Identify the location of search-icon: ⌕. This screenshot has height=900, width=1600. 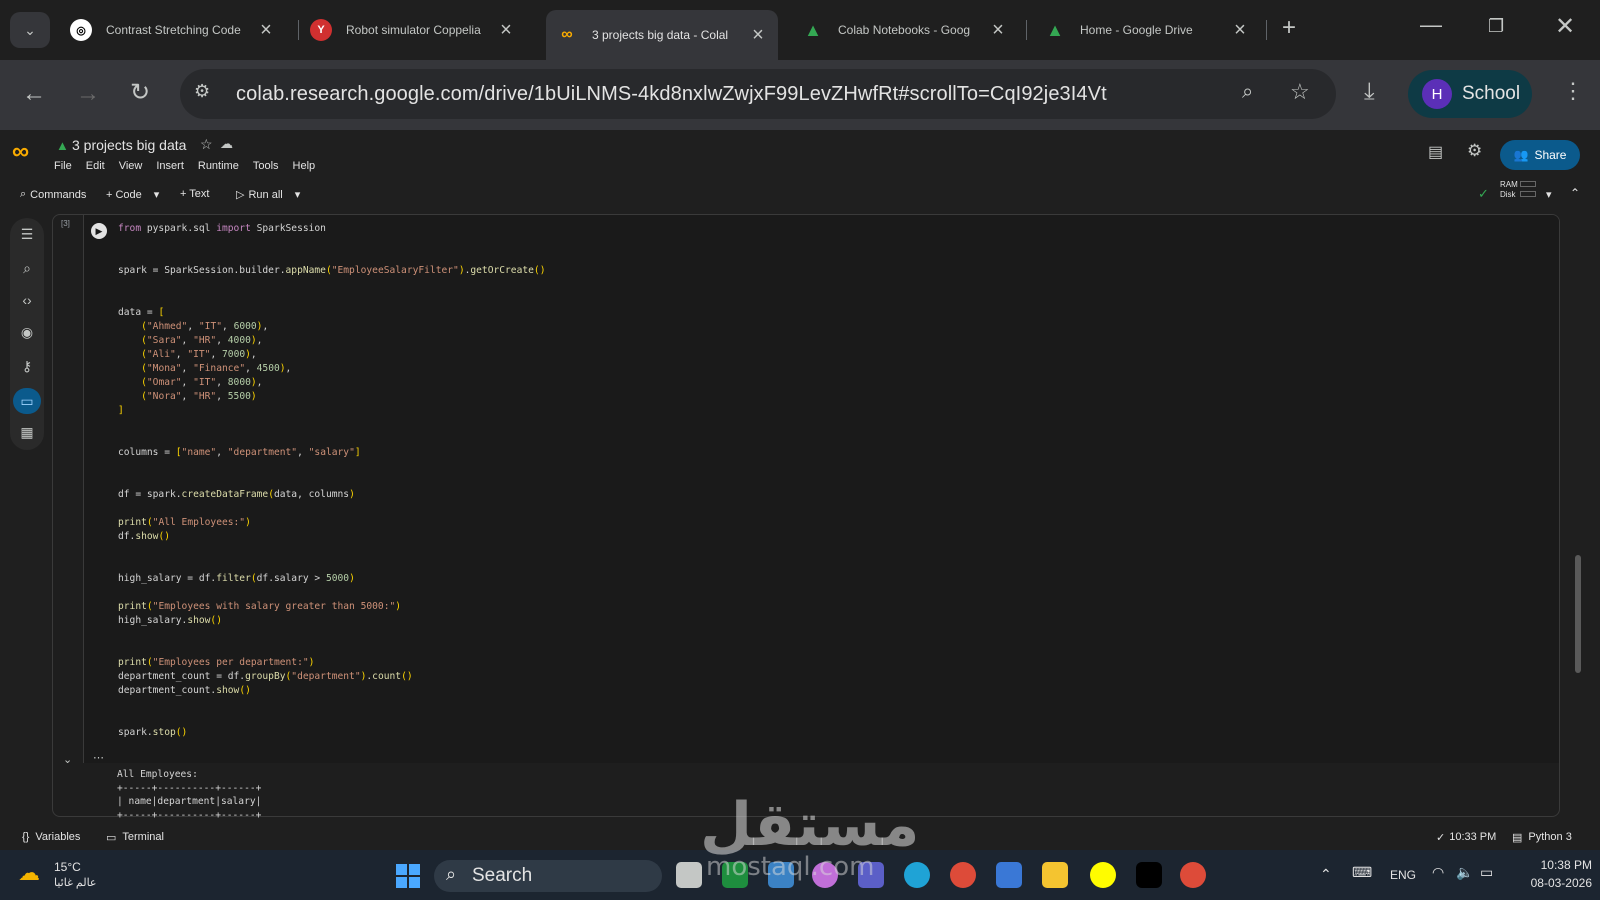
(23, 194).